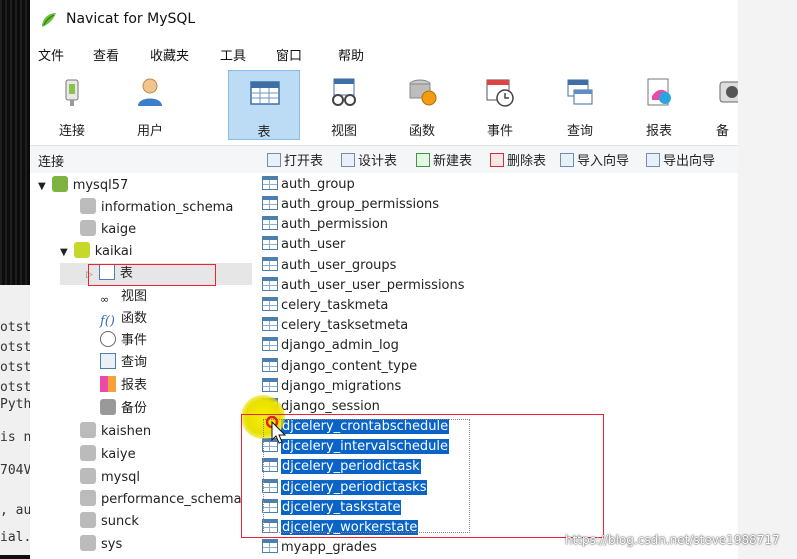  I want to click on import-wizard-button: 导入向导, so click(594, 159).